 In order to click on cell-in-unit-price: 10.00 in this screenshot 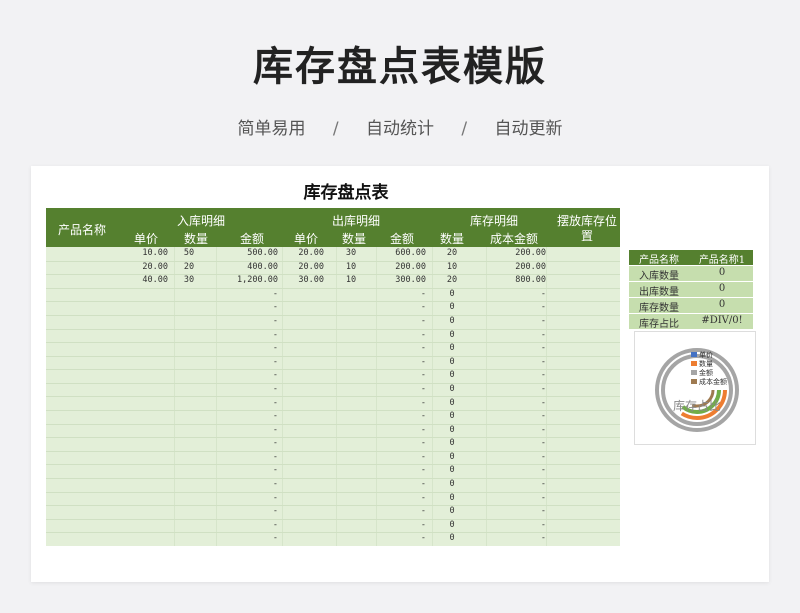, I will do `click(142, 254)`.